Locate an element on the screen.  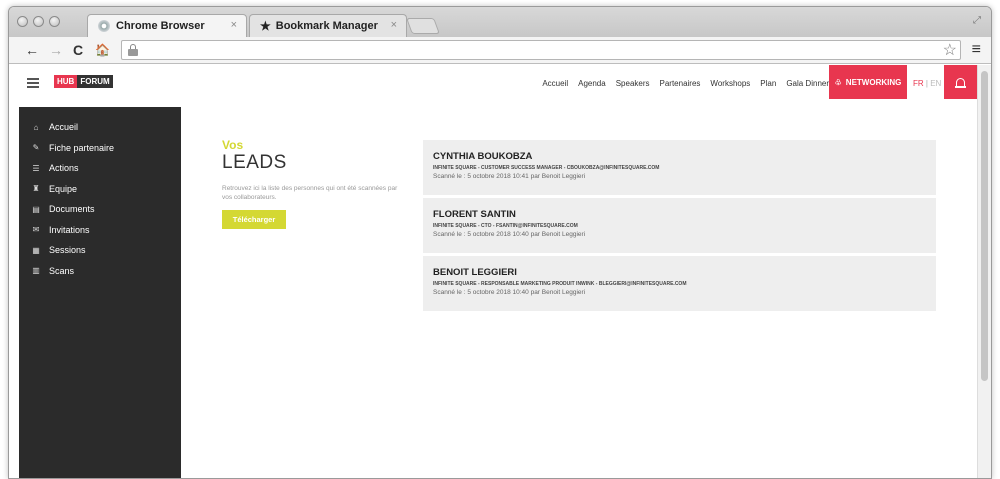
scan-icon: ▥ is located at coordinates (36, 271).